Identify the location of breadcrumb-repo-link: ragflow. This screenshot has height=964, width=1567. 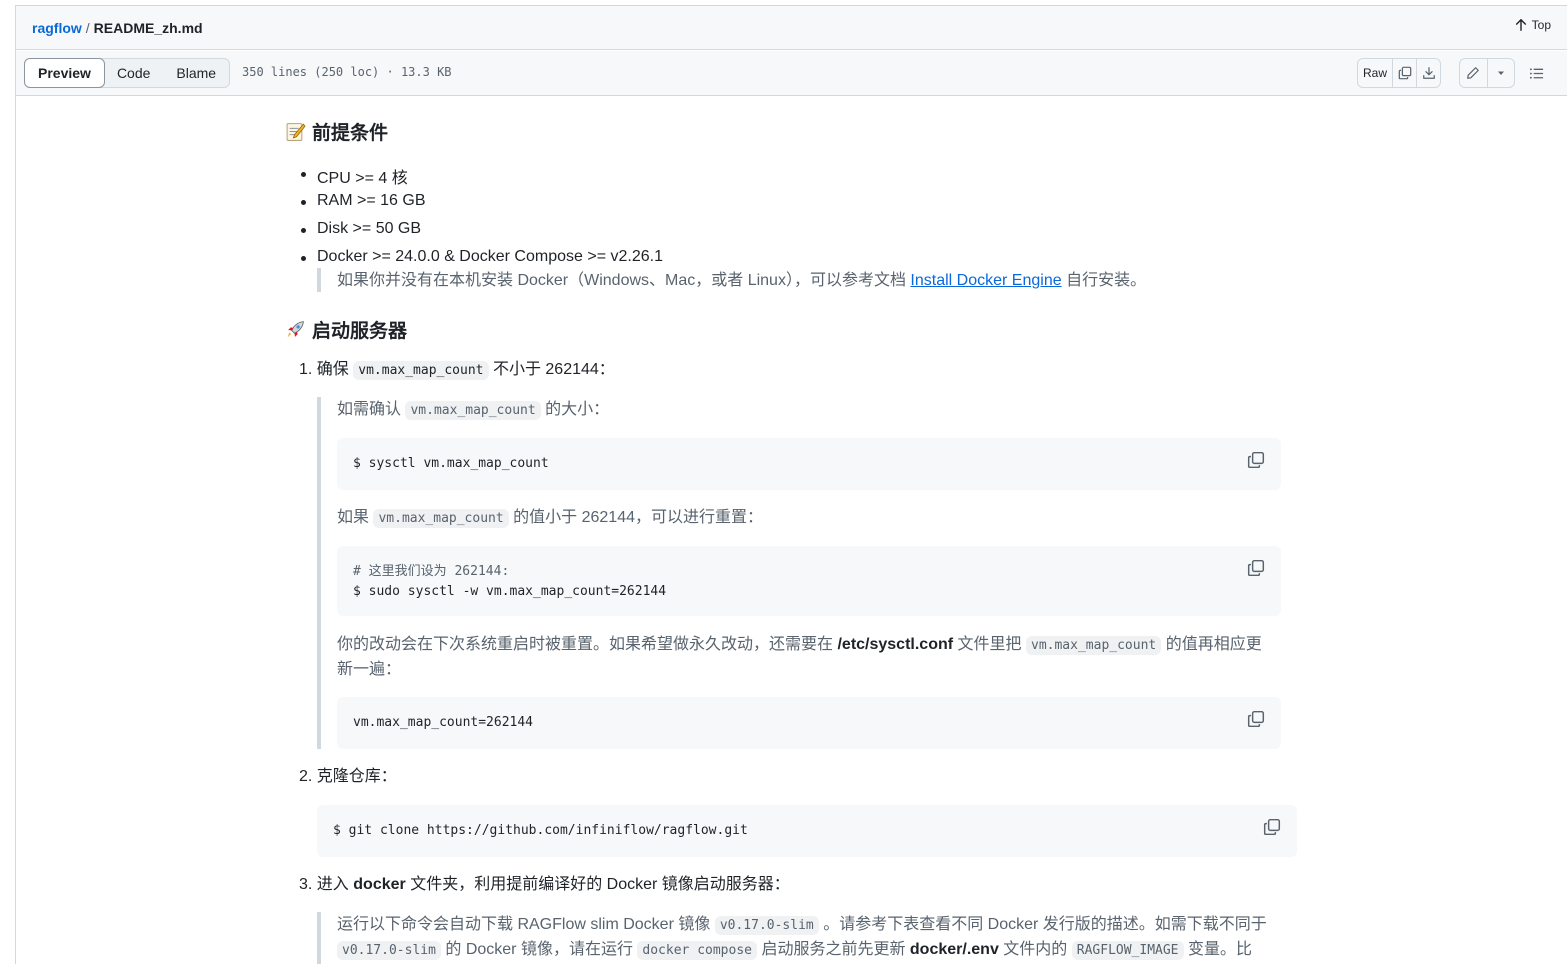
(57, 28).